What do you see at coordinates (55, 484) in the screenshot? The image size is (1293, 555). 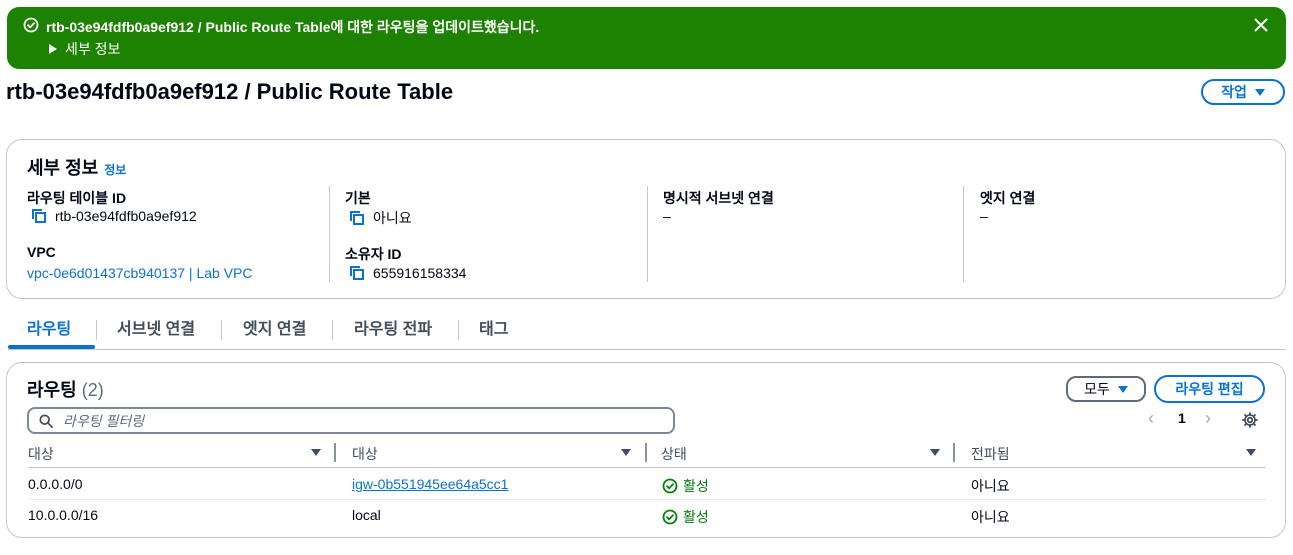 I see `route-destination: 0.0.0.0/0` at bounding box center [55, 484].